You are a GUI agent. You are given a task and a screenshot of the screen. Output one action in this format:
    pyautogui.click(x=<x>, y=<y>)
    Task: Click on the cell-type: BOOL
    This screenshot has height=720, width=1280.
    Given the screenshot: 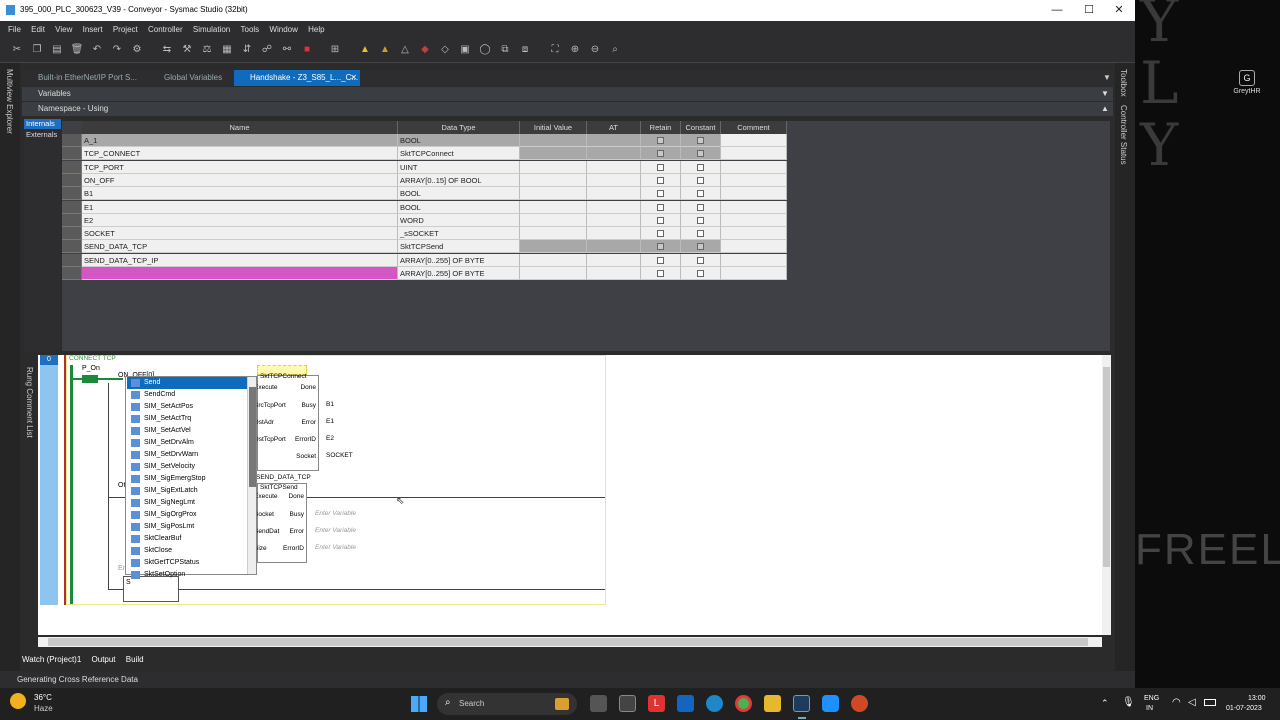 What is the action you would take?
    pyautogui.click(x=459, y=194)
    